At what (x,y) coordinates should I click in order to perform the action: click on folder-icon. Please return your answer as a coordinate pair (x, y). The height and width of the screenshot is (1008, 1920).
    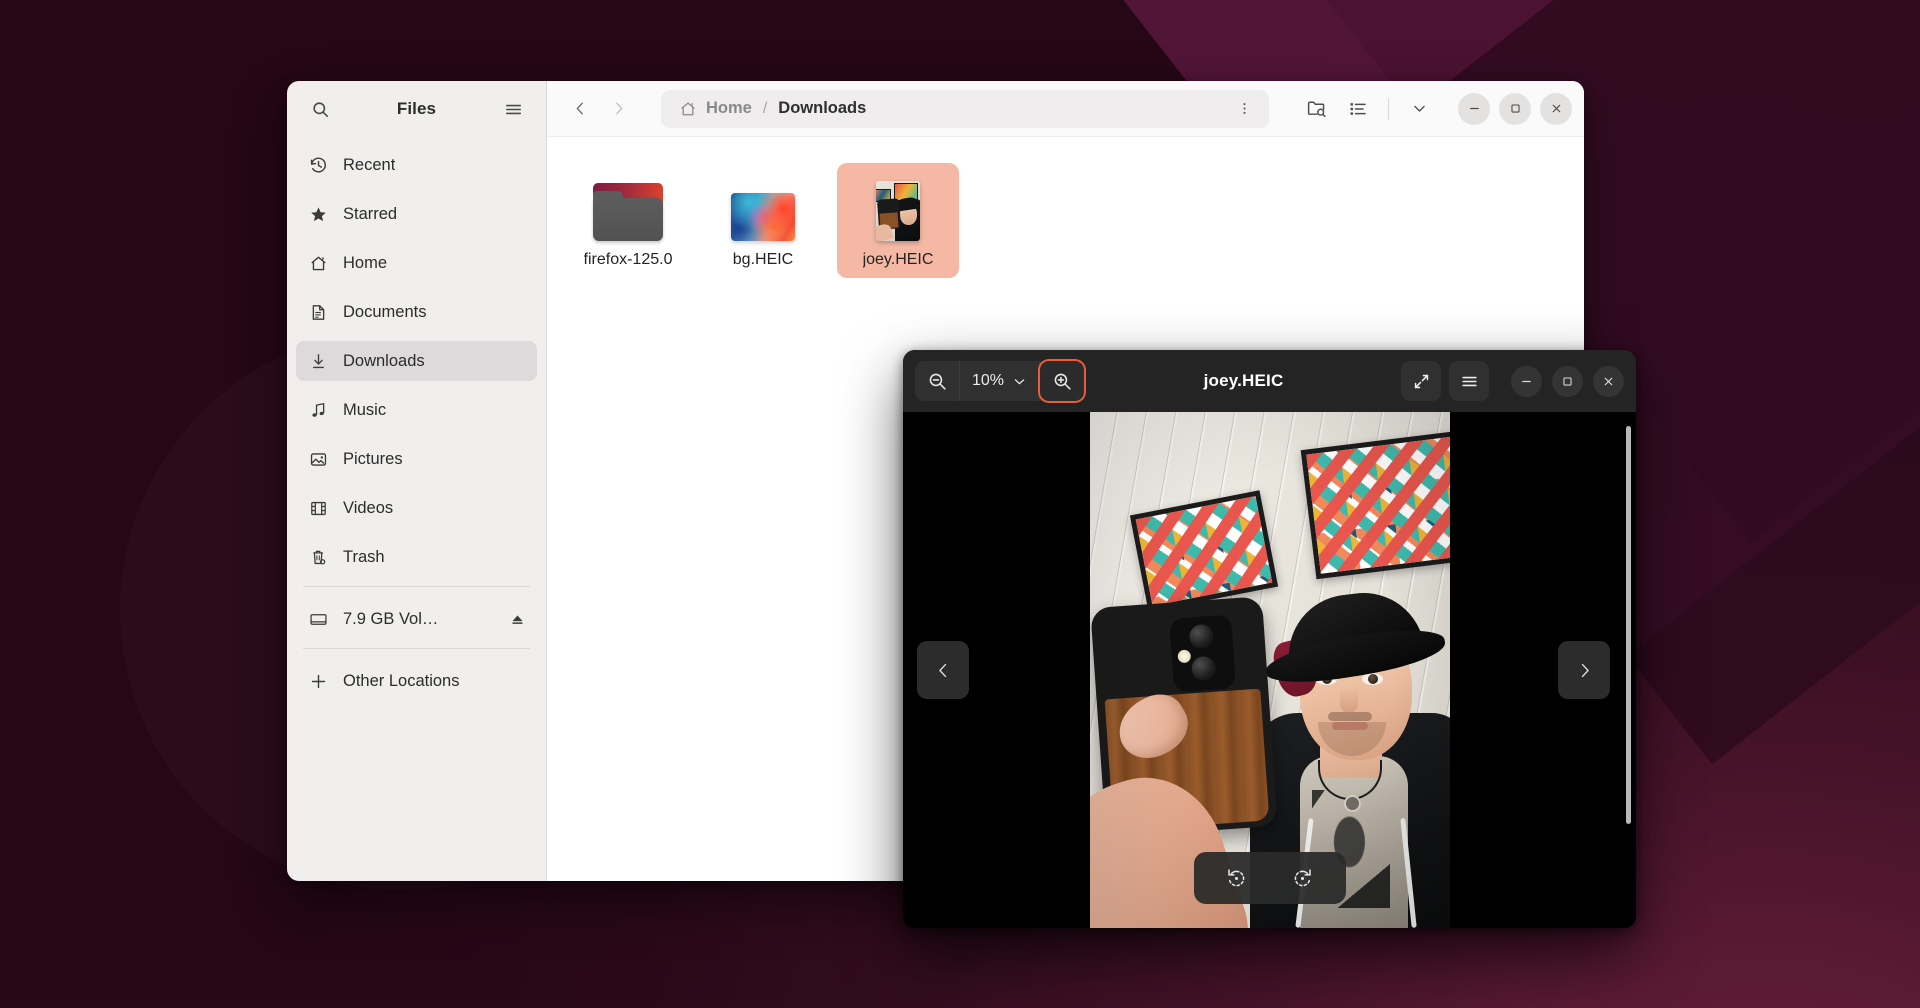
    Looking at the image, I should click on (628, 207).